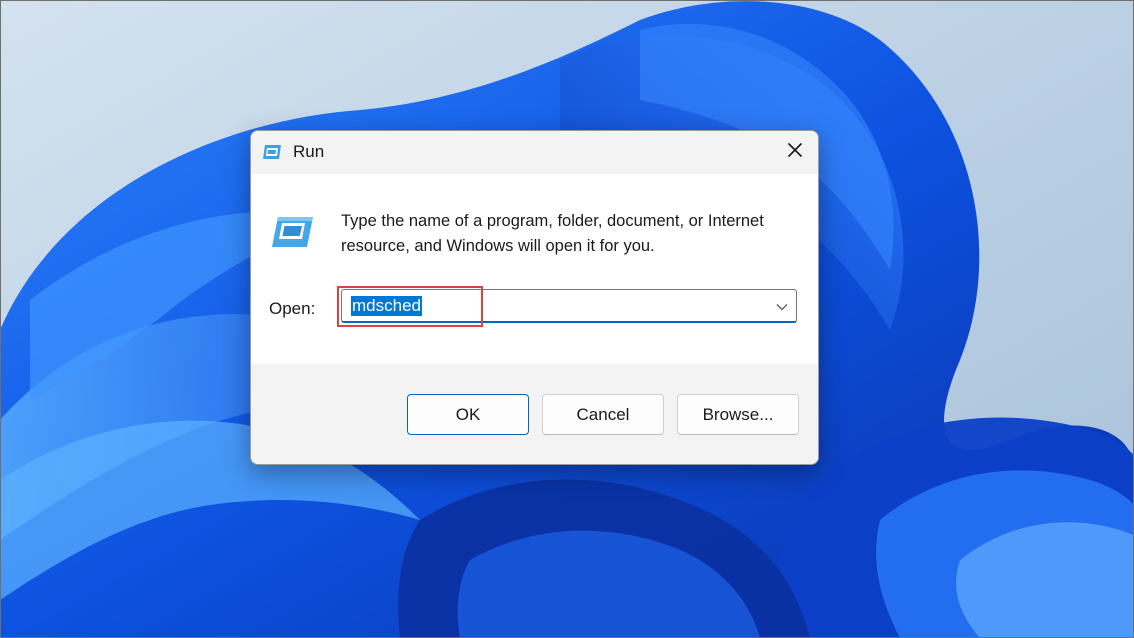 This screenshot has height=638, width=1134. I want to click on close-icon, so click(795, 152).